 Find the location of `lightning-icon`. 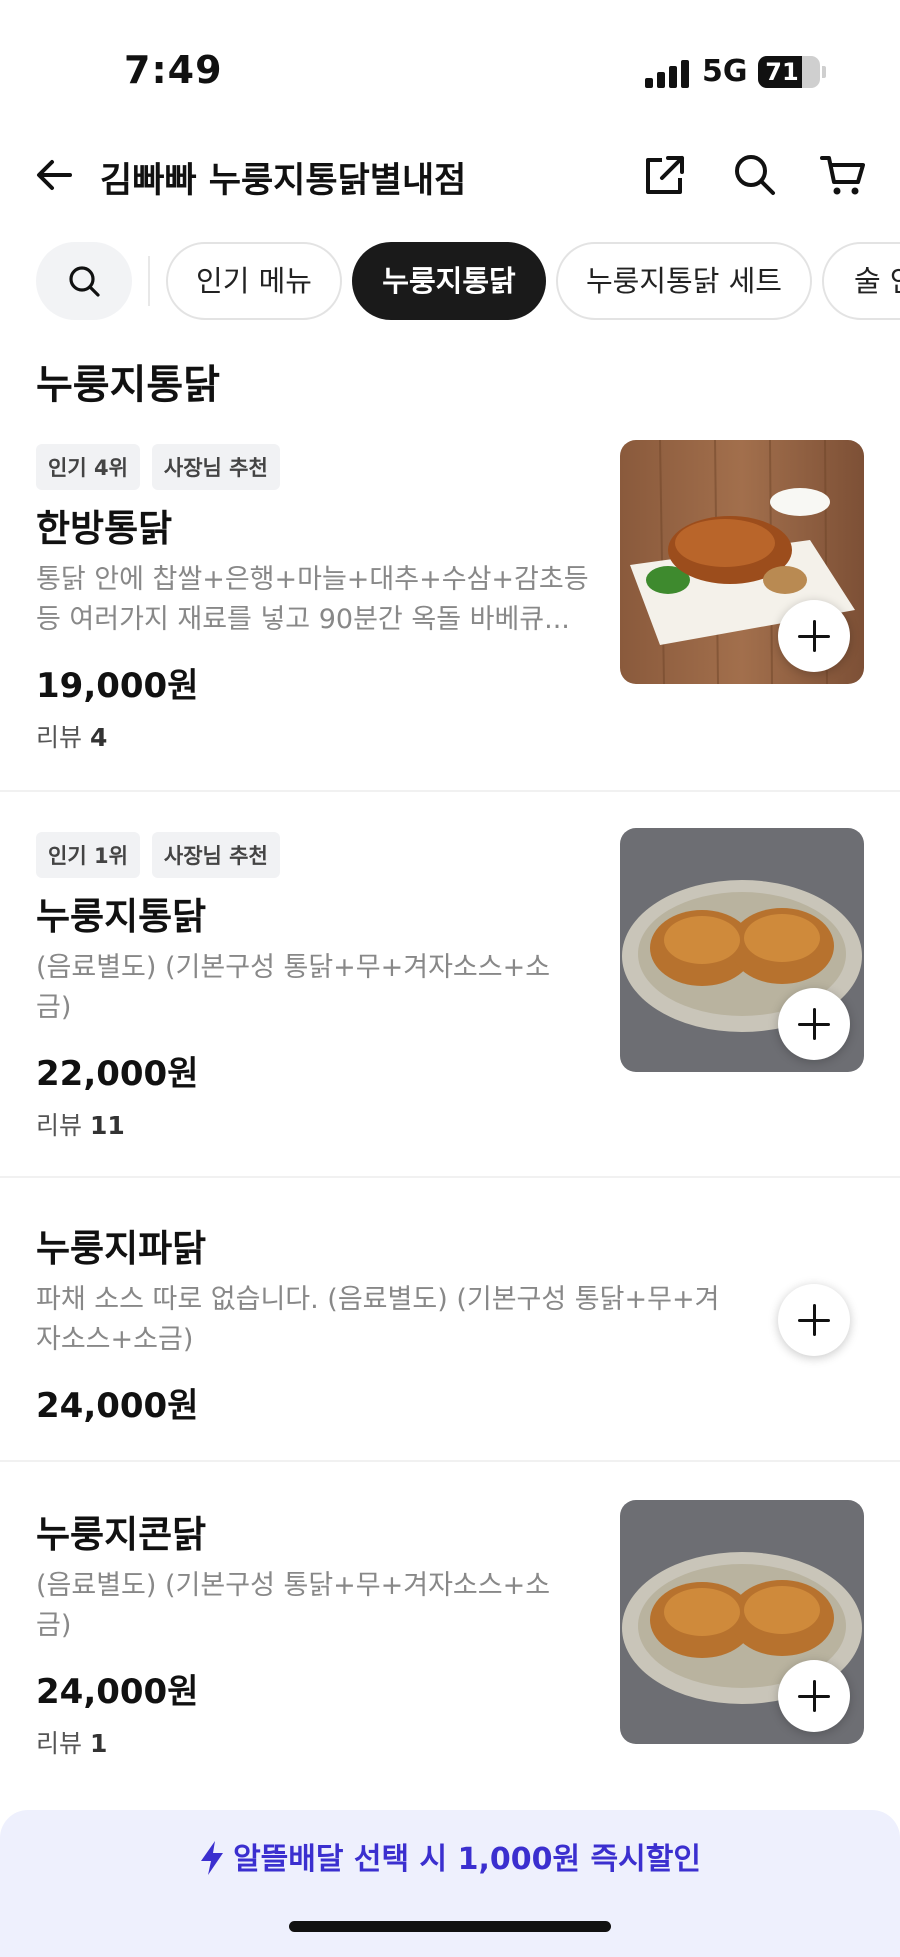

lightning-icon is located at coordinates (212, 1858).